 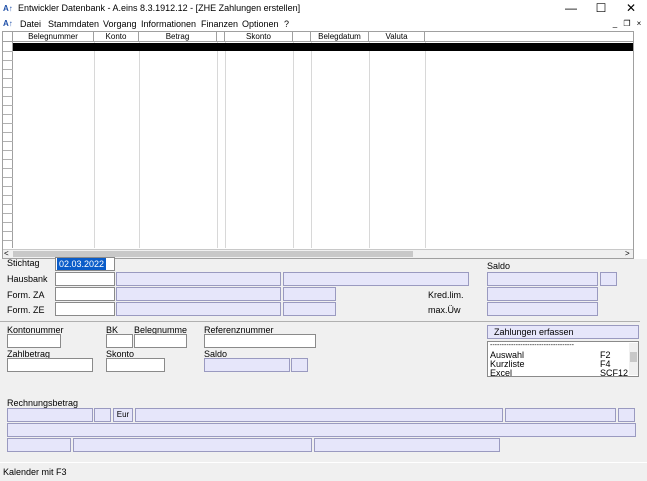 I want to click on rechnung-small-display, so click(x=626, y=415).